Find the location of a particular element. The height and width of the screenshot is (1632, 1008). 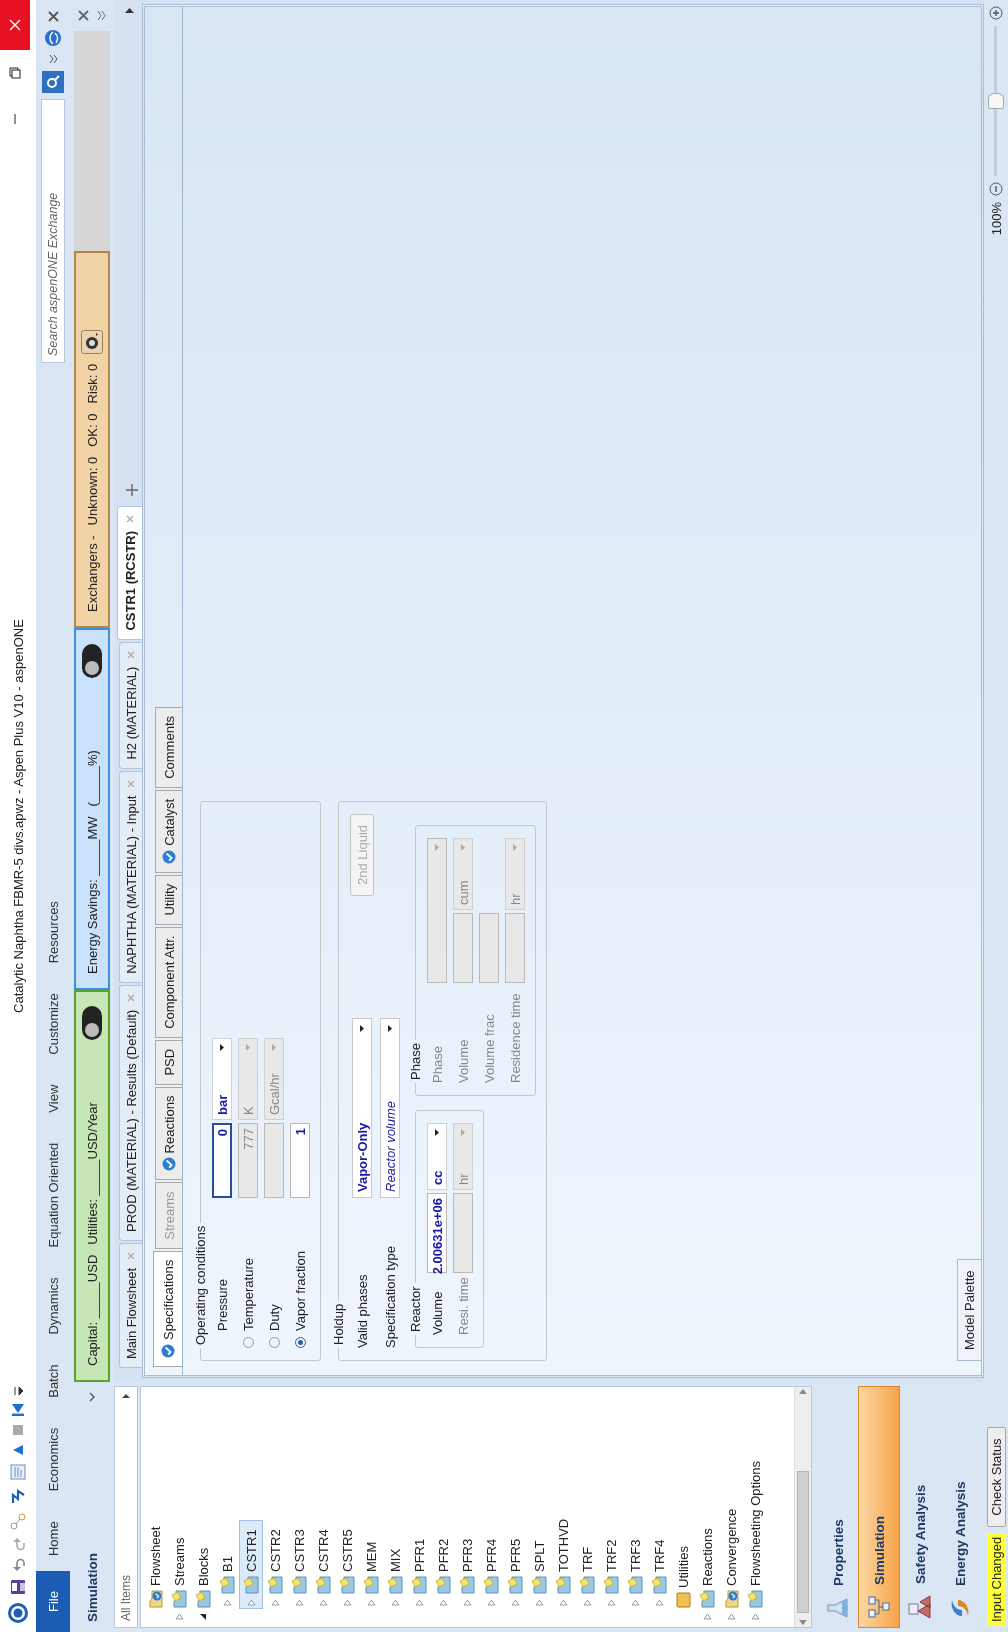

tree-item: SPLT is located at coordinates (539, 1570).